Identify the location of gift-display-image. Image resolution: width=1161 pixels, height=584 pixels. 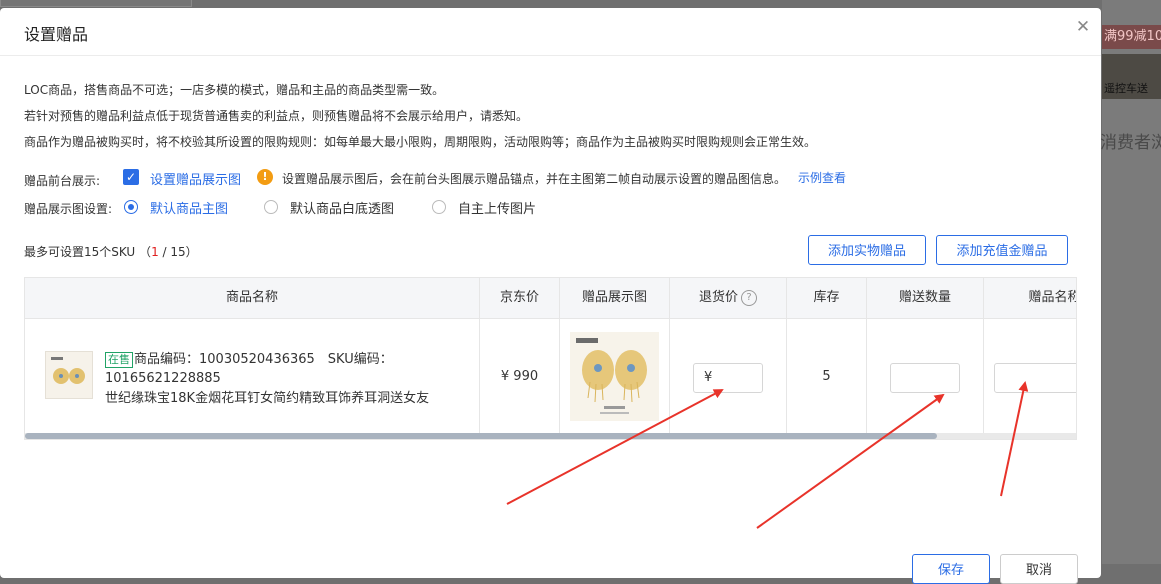
(614, 376).